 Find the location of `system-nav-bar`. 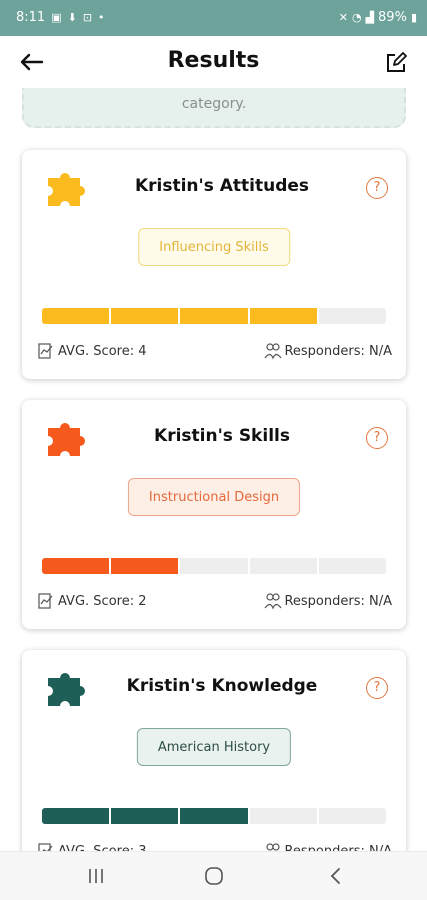

system-nav-bar is located at coordinates (213, 875).